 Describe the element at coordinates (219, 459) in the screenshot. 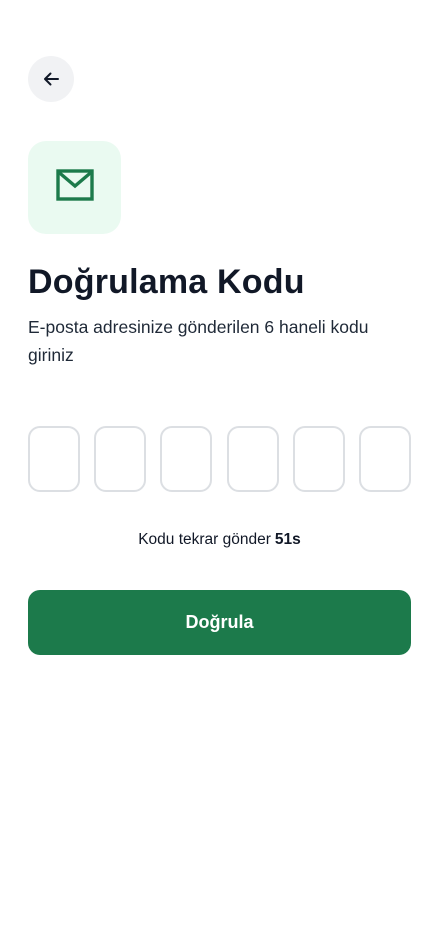

I see `otp-input-group` at that location.